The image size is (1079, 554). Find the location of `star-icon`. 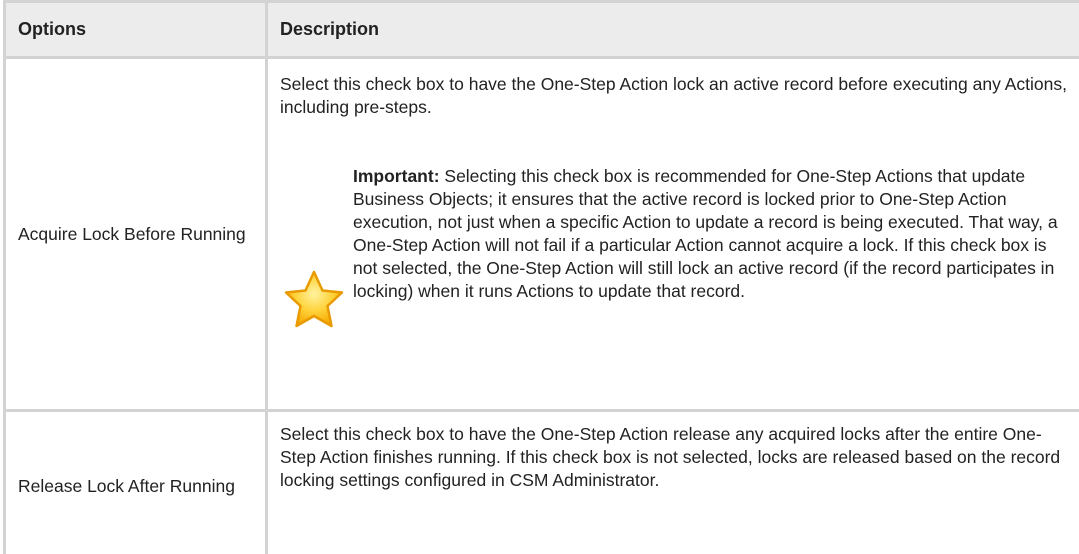

star-icon is located at coordinates (314, 299).